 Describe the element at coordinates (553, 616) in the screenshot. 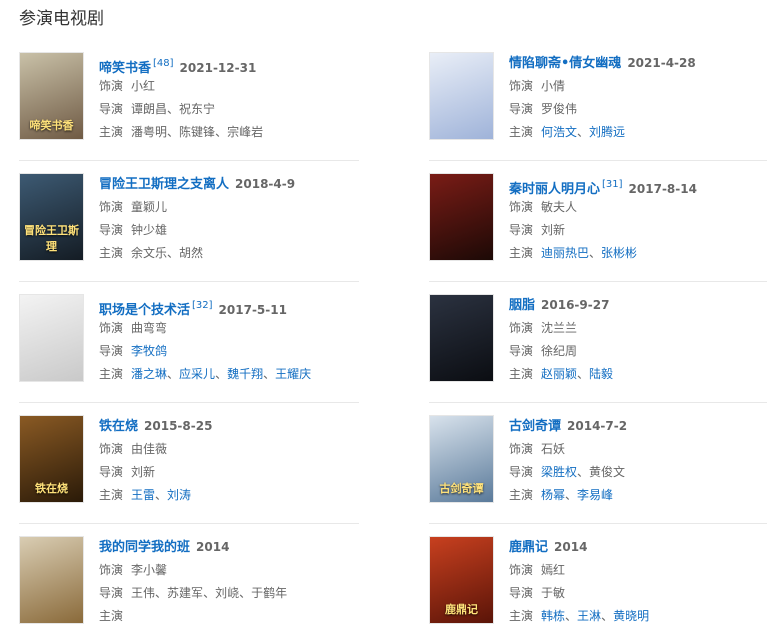

I see `cast-name: 韩栋` at that location.